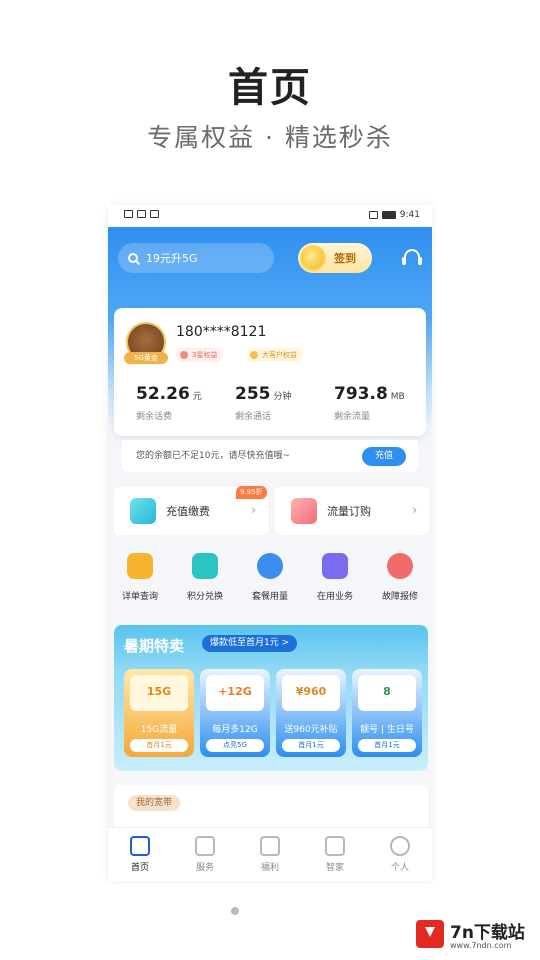  I want to click on headset-icon, so click(412, 258).